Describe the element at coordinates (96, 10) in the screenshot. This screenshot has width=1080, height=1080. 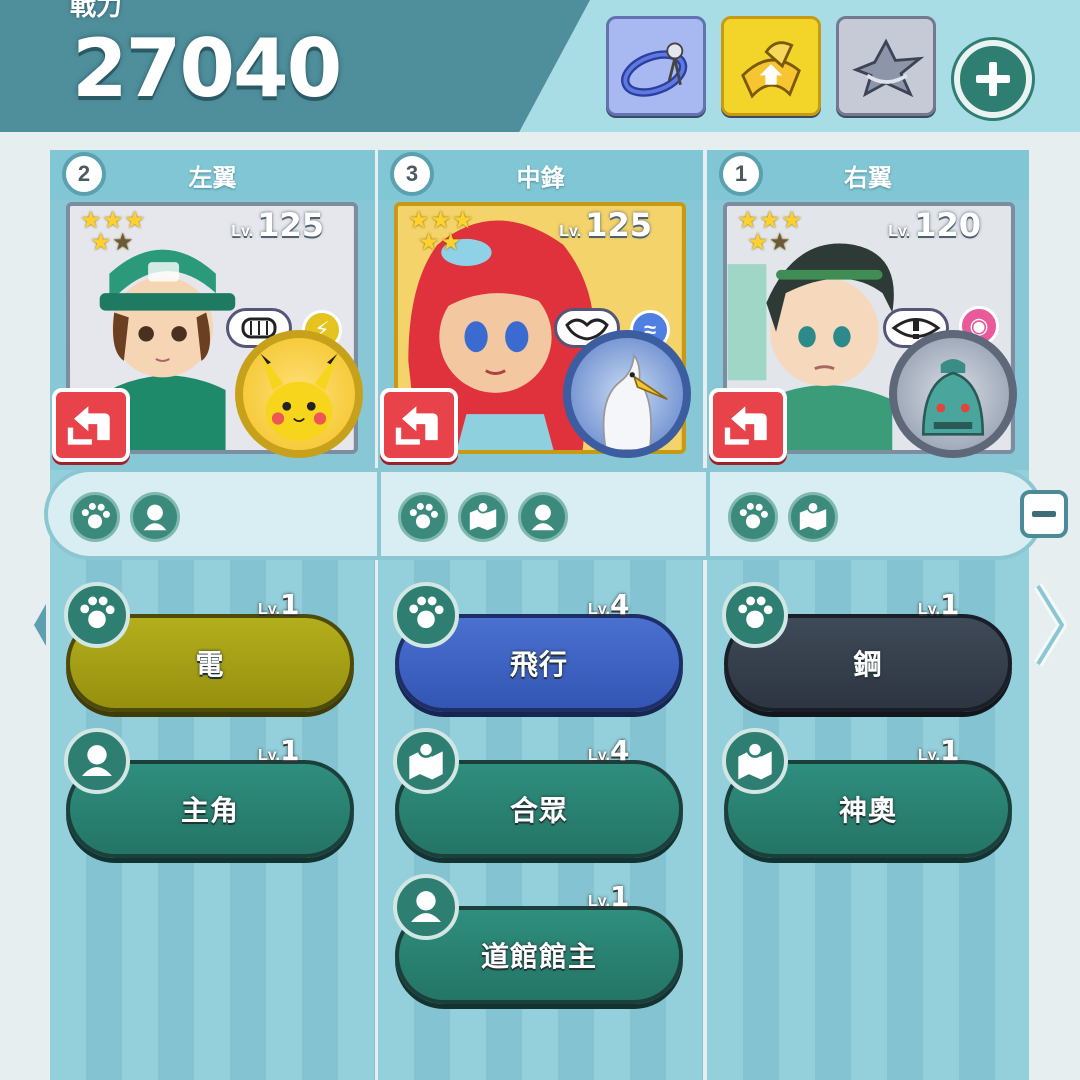
I see `power-label: 戦力` at that location.